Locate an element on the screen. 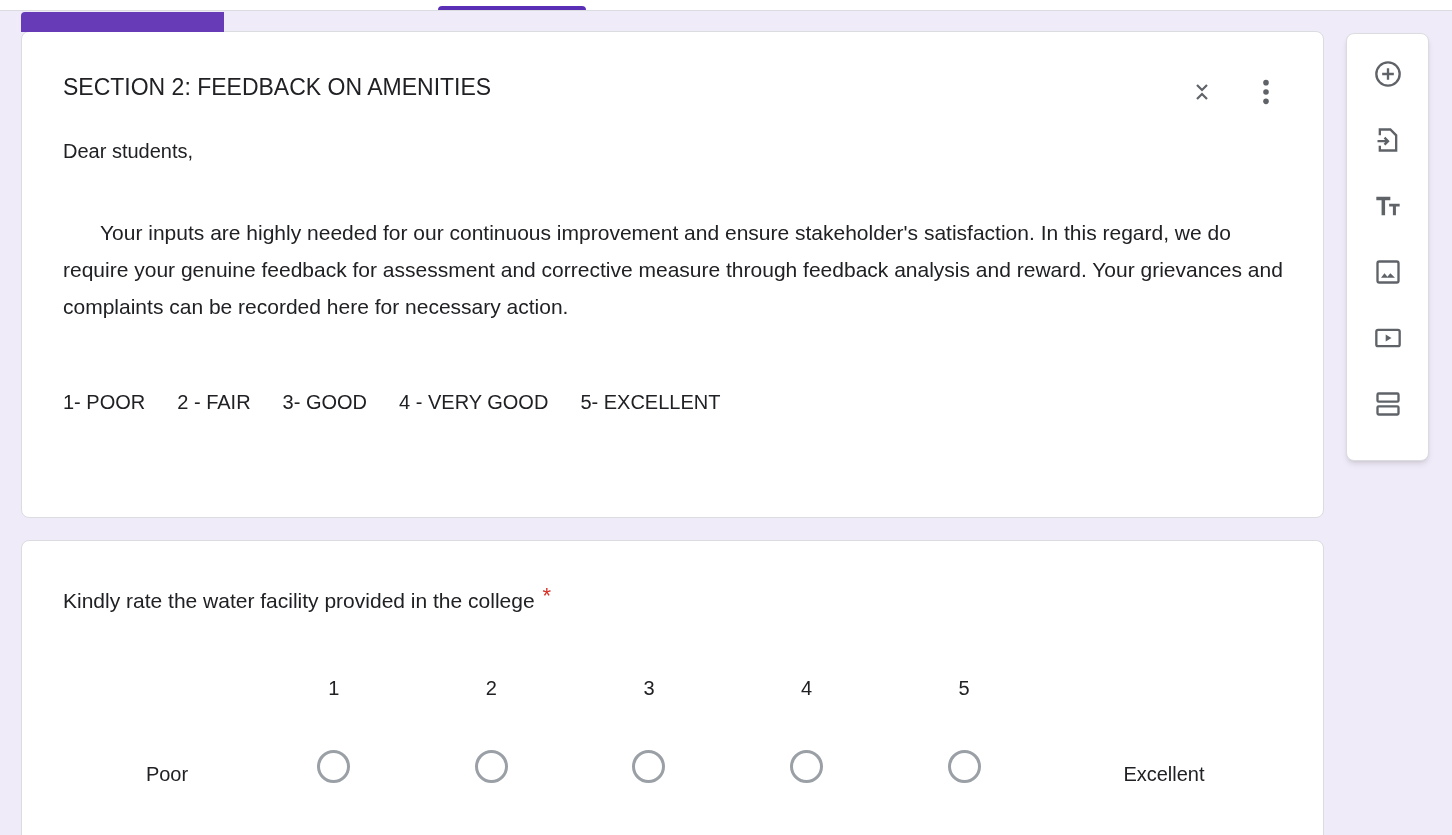  question-title: Kindly rate the water facility provided in the college is located at coordinates (299, 601).